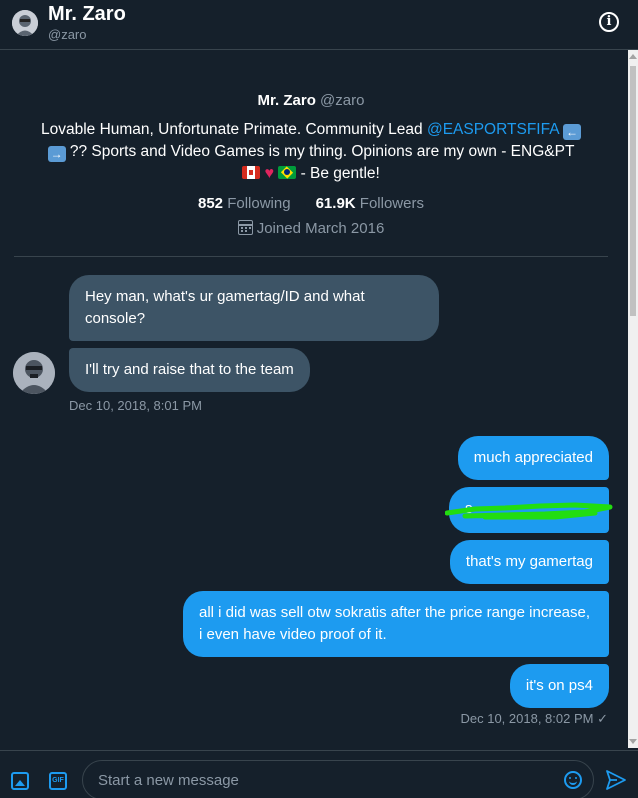  I want to click on conversation-header: Mr. Zaro @zaro i, so click(319, 25).